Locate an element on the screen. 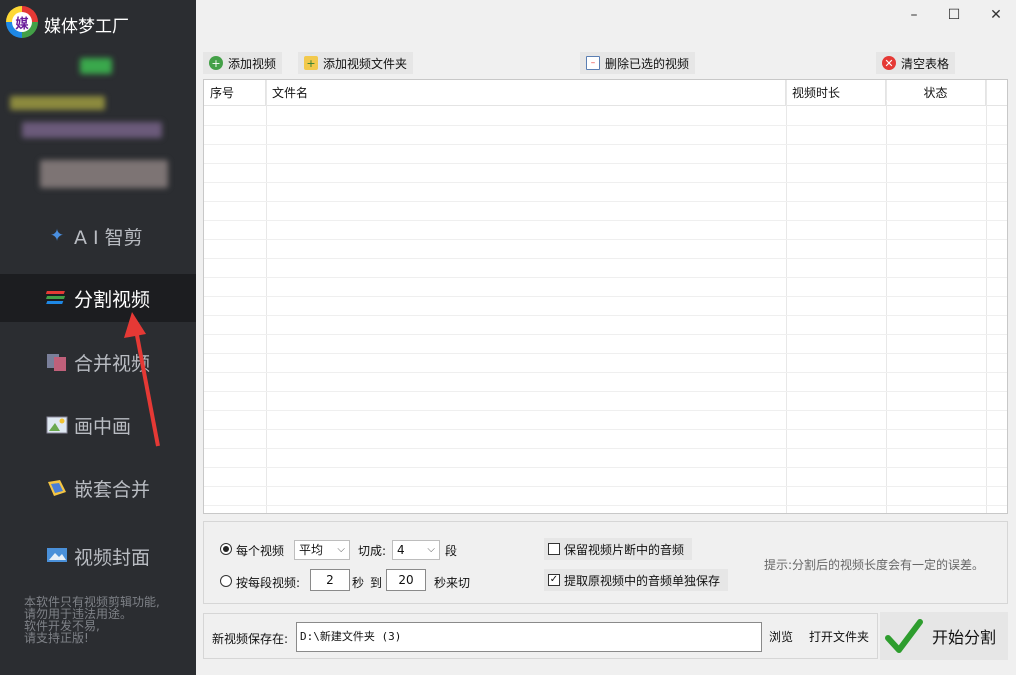  checkmark-icon: ✓ is located at coordinates (554, 580).